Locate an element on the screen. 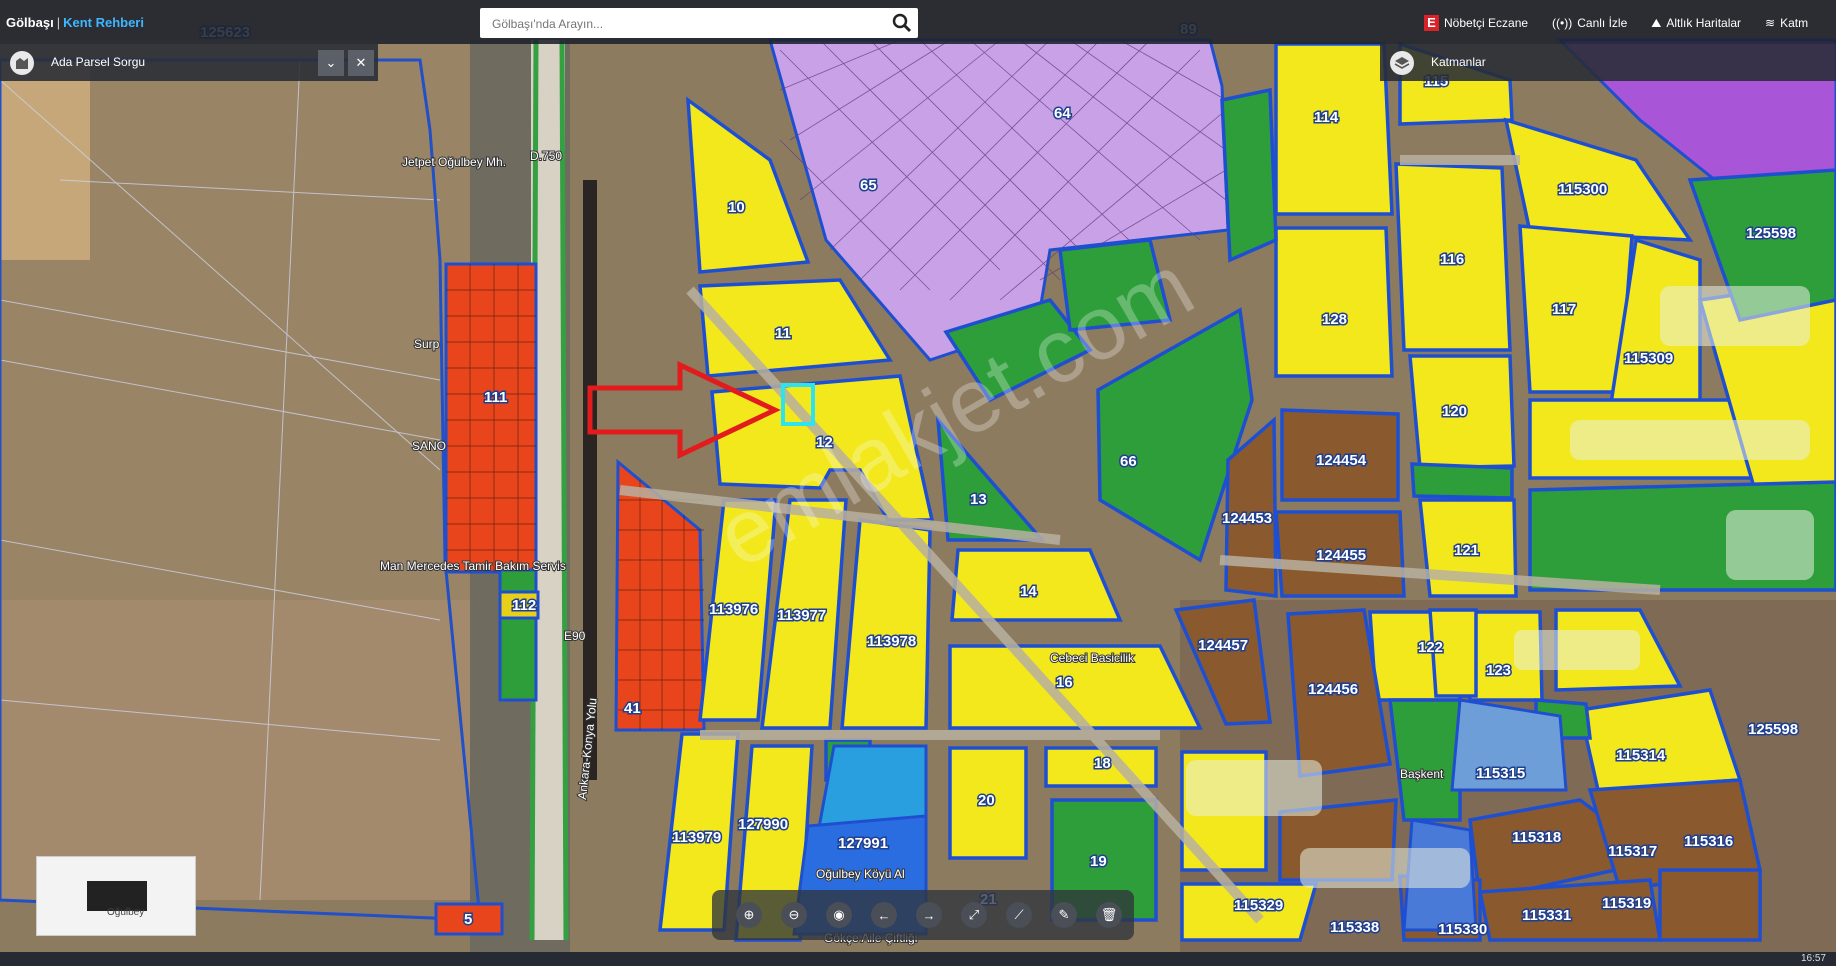  zoom-in-icon: ⊕ is located at coordinates (749, 914).